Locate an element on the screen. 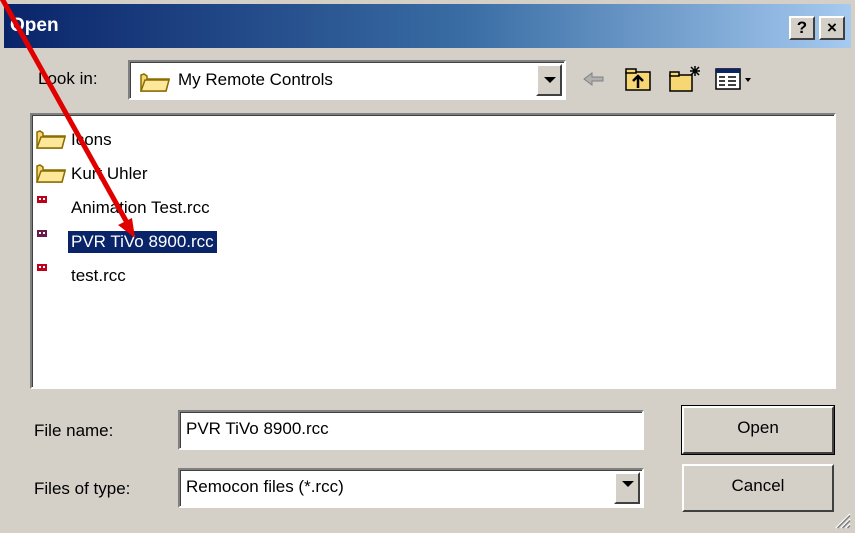 Image resolution: width=855 pixels, height=533 pixels. files-of-type-label: Files of type: is located at coordinates (82, 488).